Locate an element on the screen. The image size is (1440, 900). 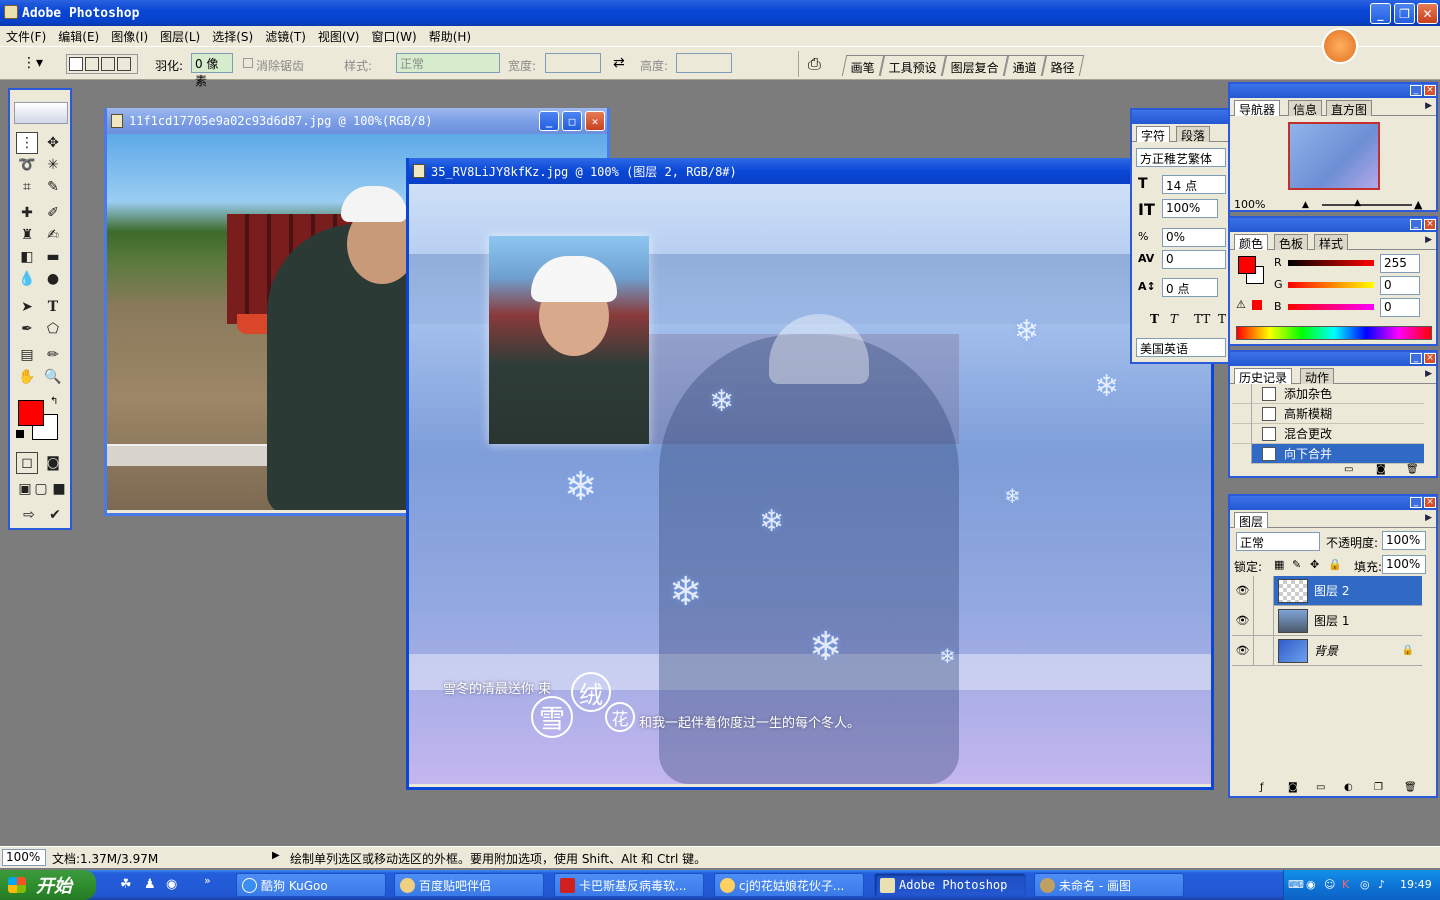
red-slider is located at coordinates (1331, 263).